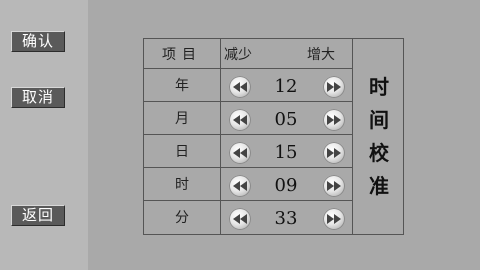 This screenshot has height=270, width=480. Describe the element at coordinates (286, 218) in the screenshot. I see `minute-value: 33` at that location.